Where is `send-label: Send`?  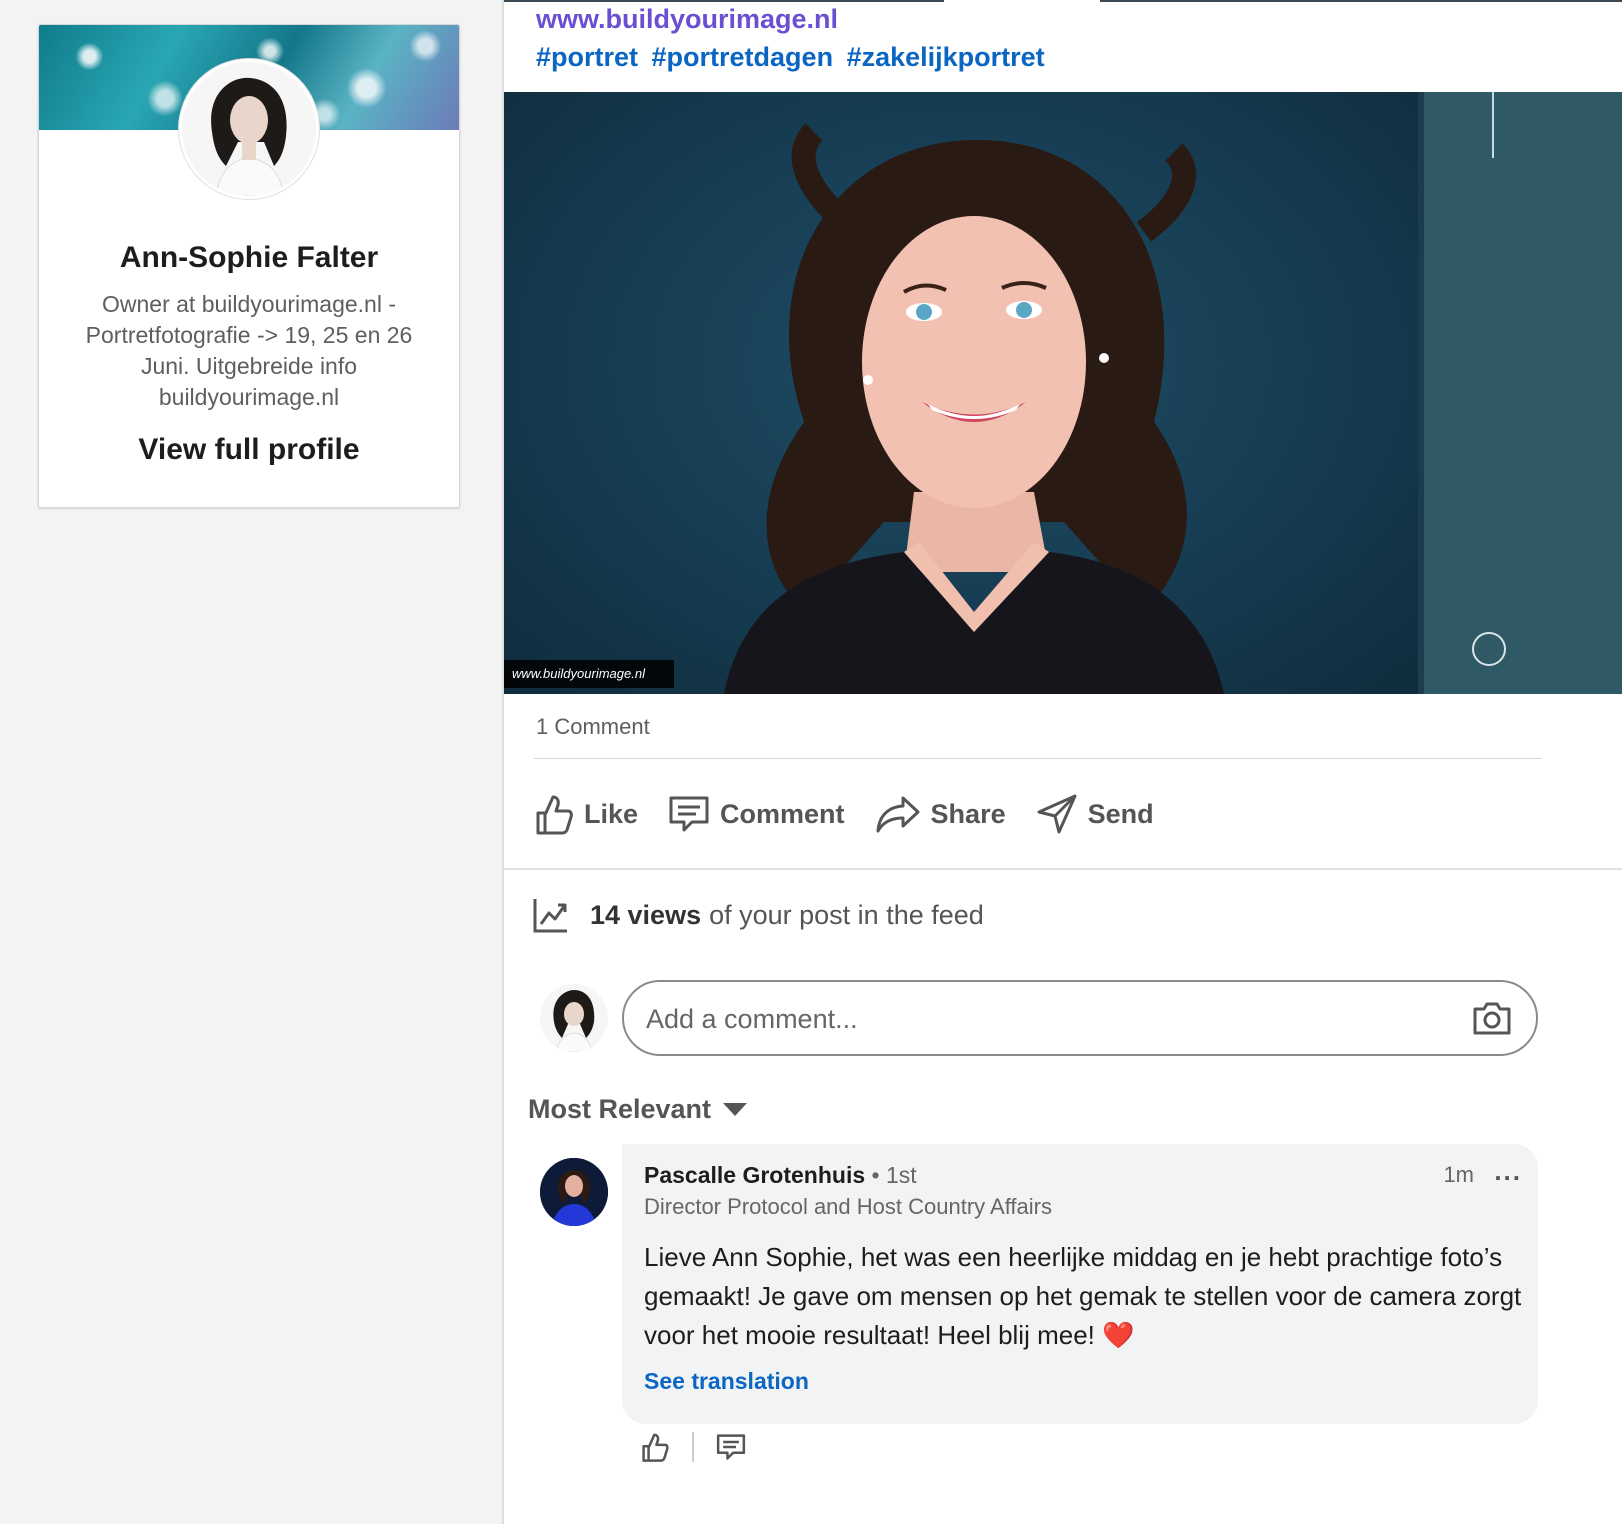
send-label: Send is located at coordinates (1120, 813).